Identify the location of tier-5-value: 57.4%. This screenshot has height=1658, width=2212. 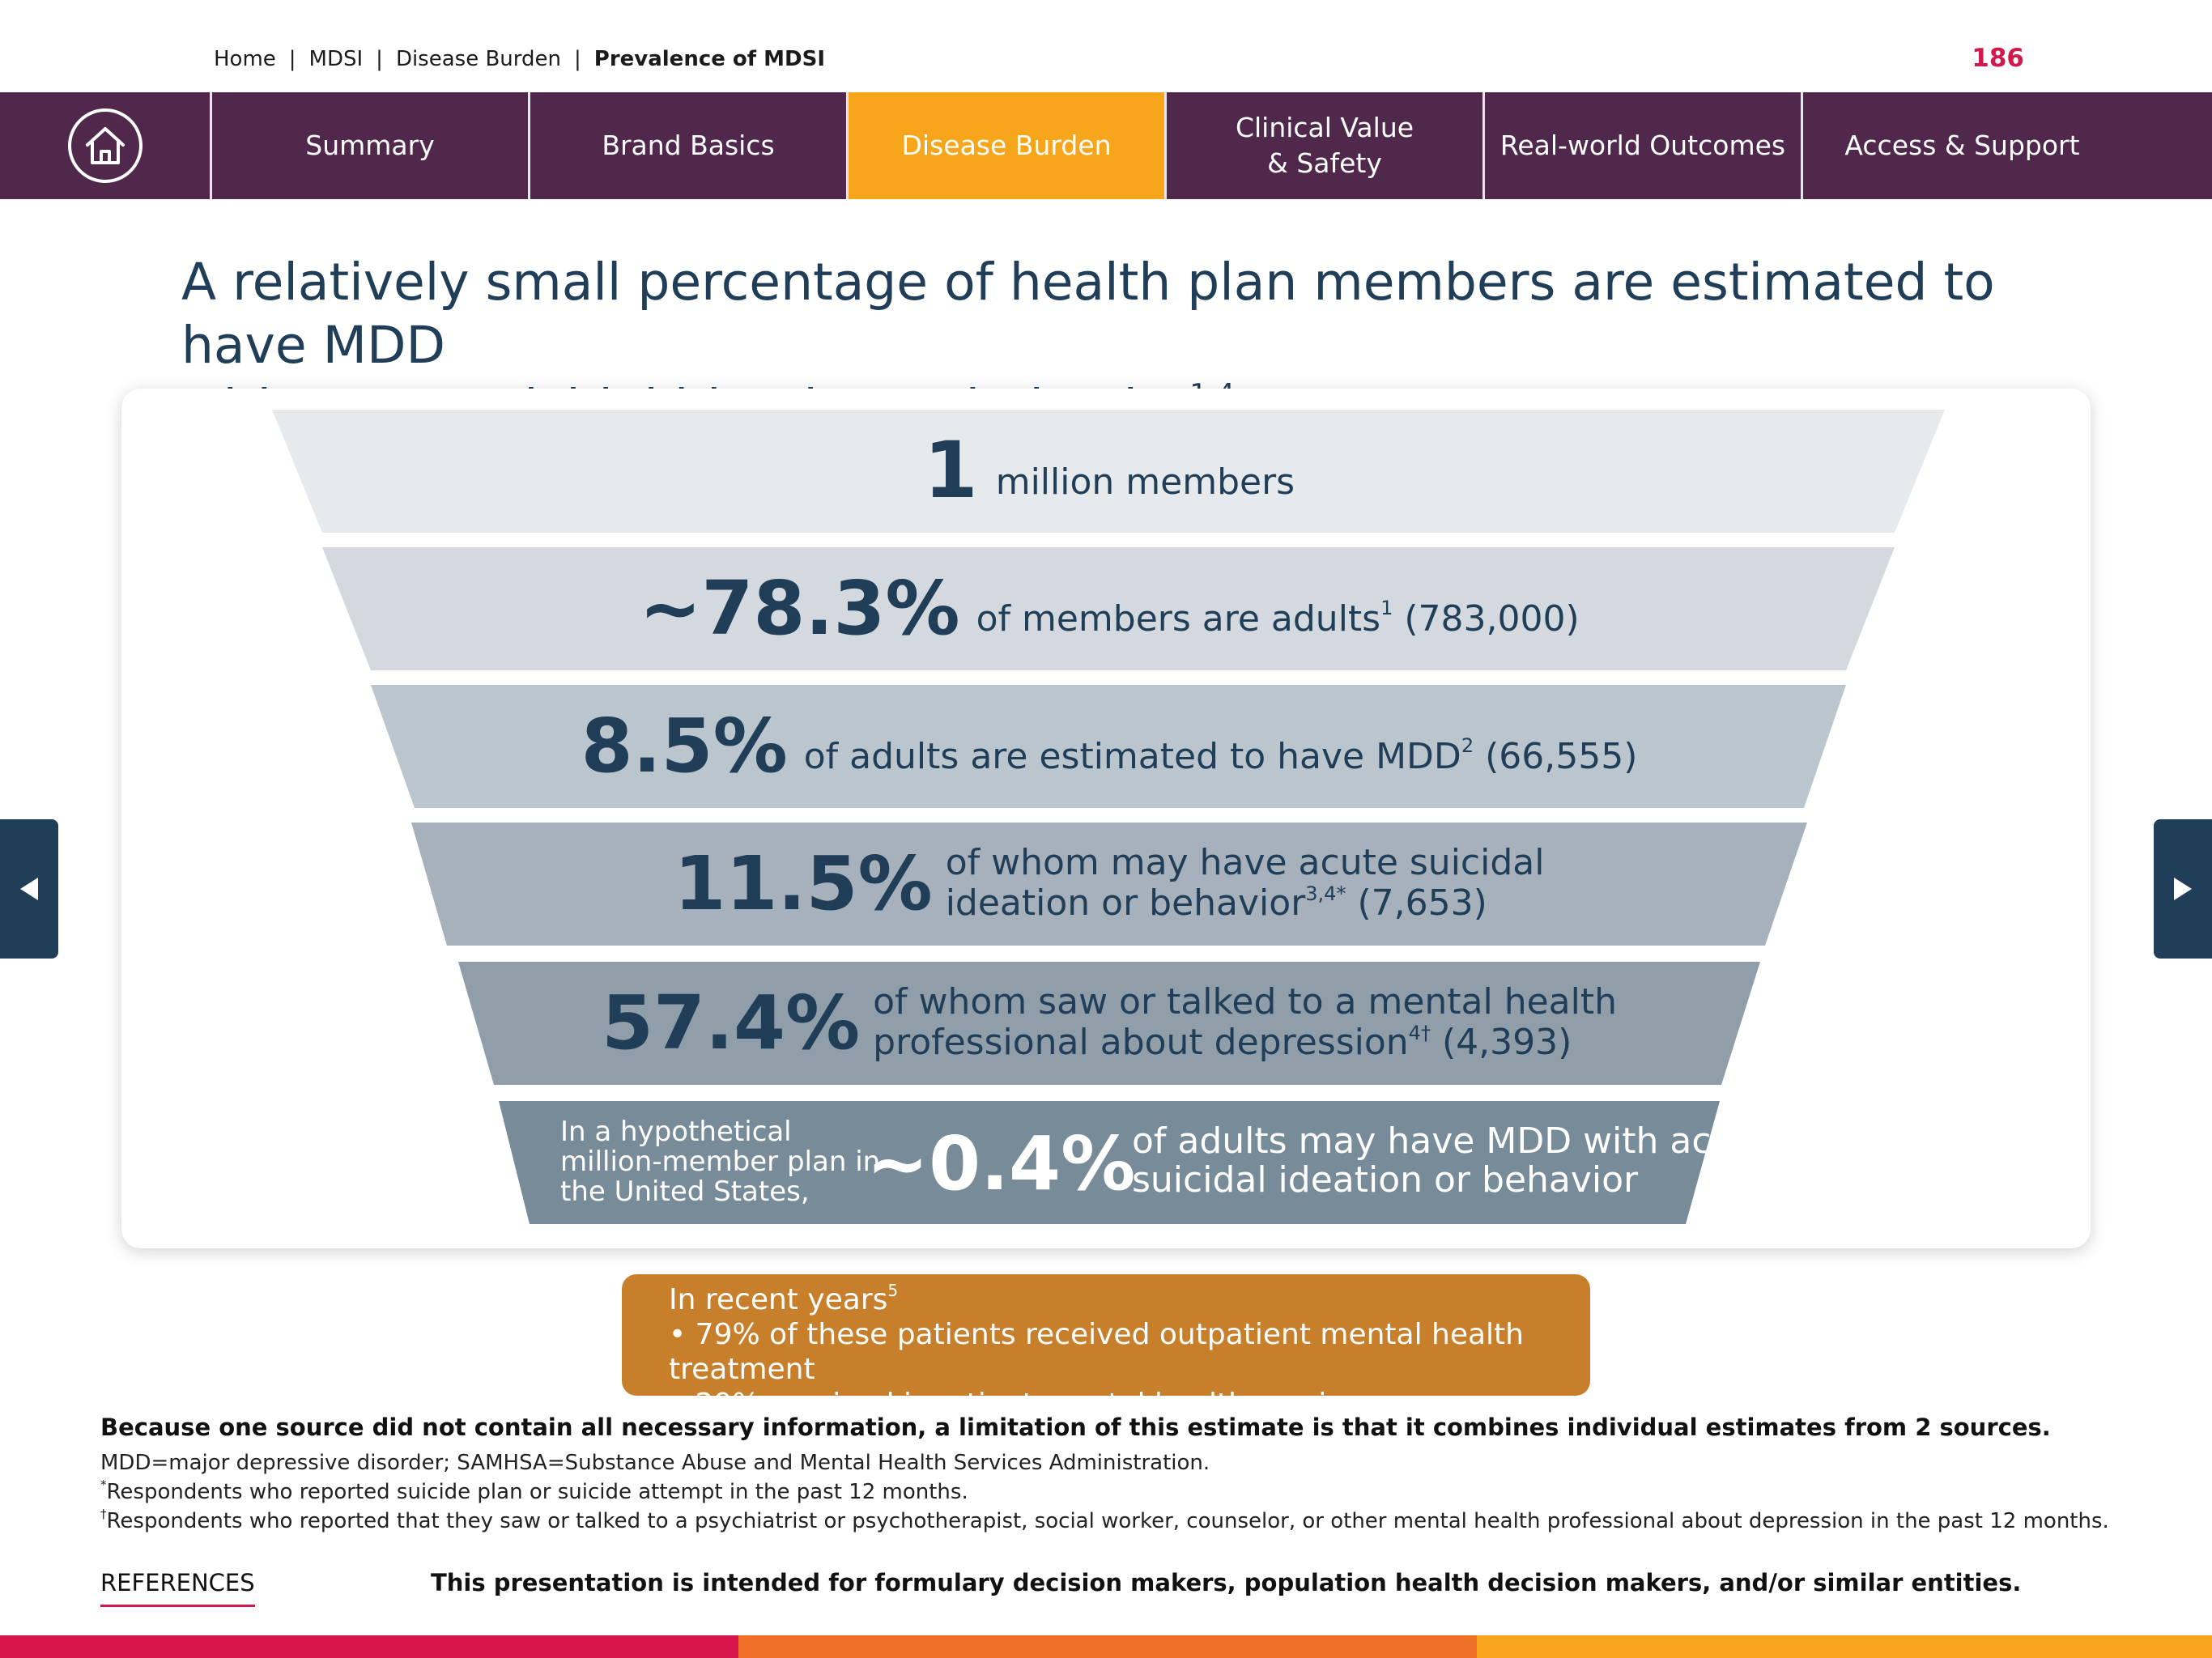
(731, 1022).